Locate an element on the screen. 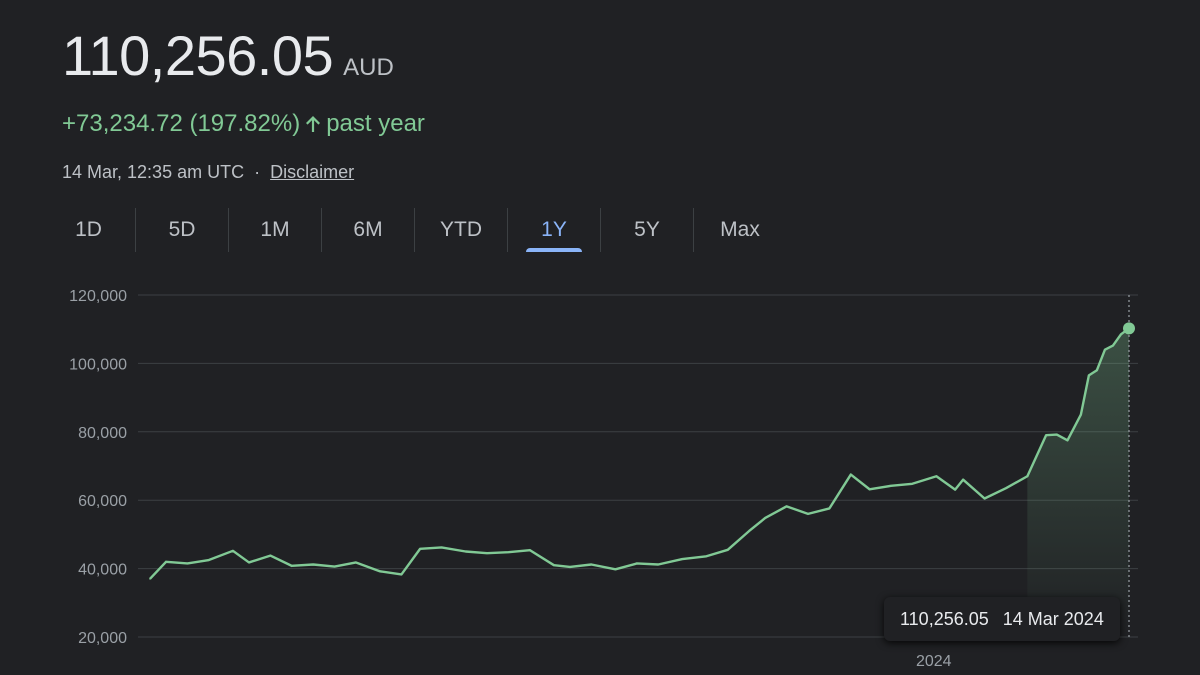 This screenshot has width=1200, height=675. y-tick-label: 20,000 is located at coordinates (102, 638).